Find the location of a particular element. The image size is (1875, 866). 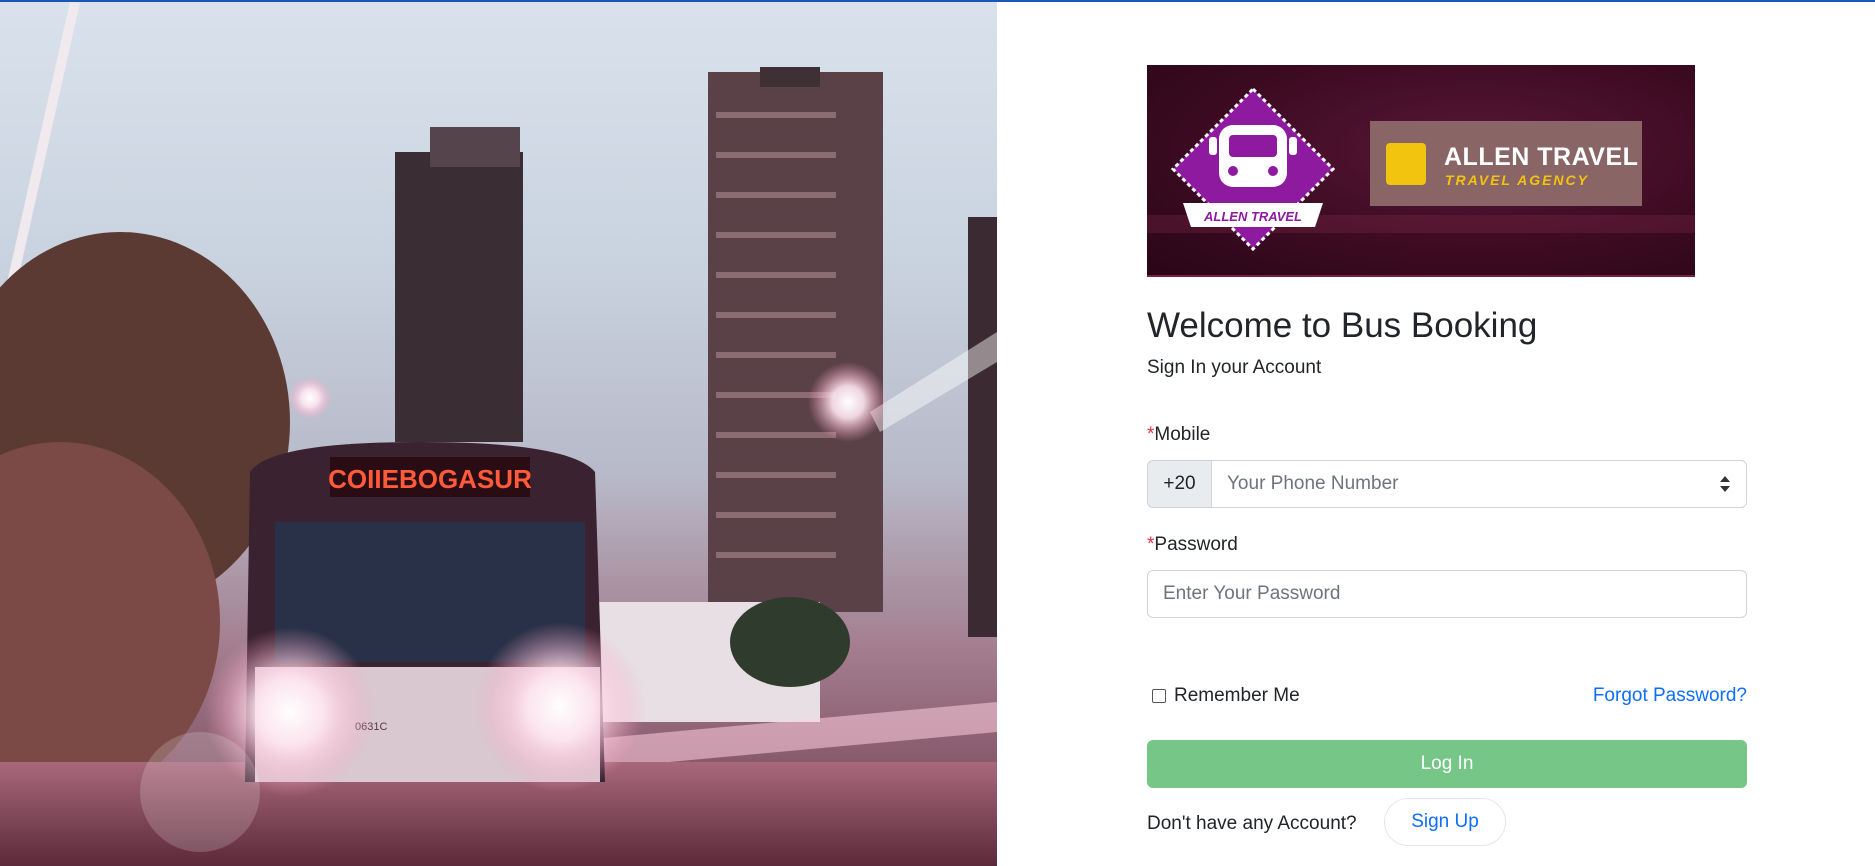

password-label: *Password is located at coordinates (1192, 545).